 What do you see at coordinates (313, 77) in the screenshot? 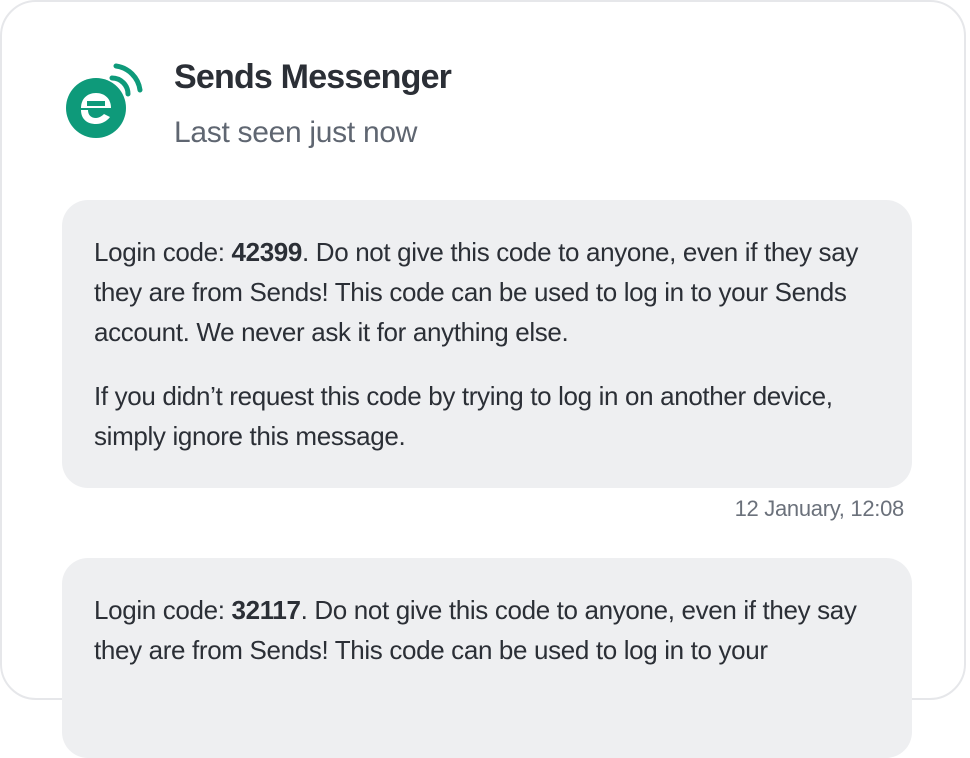
I see `contact-name: Sends Messenger` at bounding box center [313, 77].